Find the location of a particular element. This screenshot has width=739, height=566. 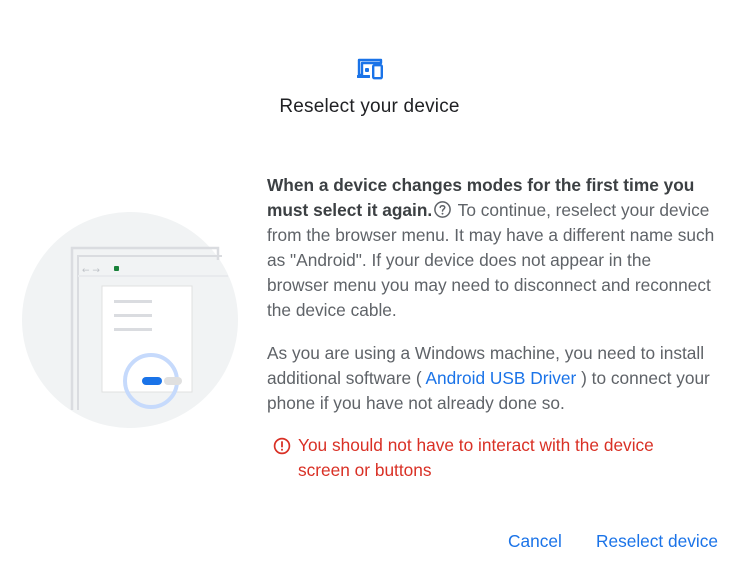

android-usb-driver-link: Android USB Driver is located at coordinates (501, 378).